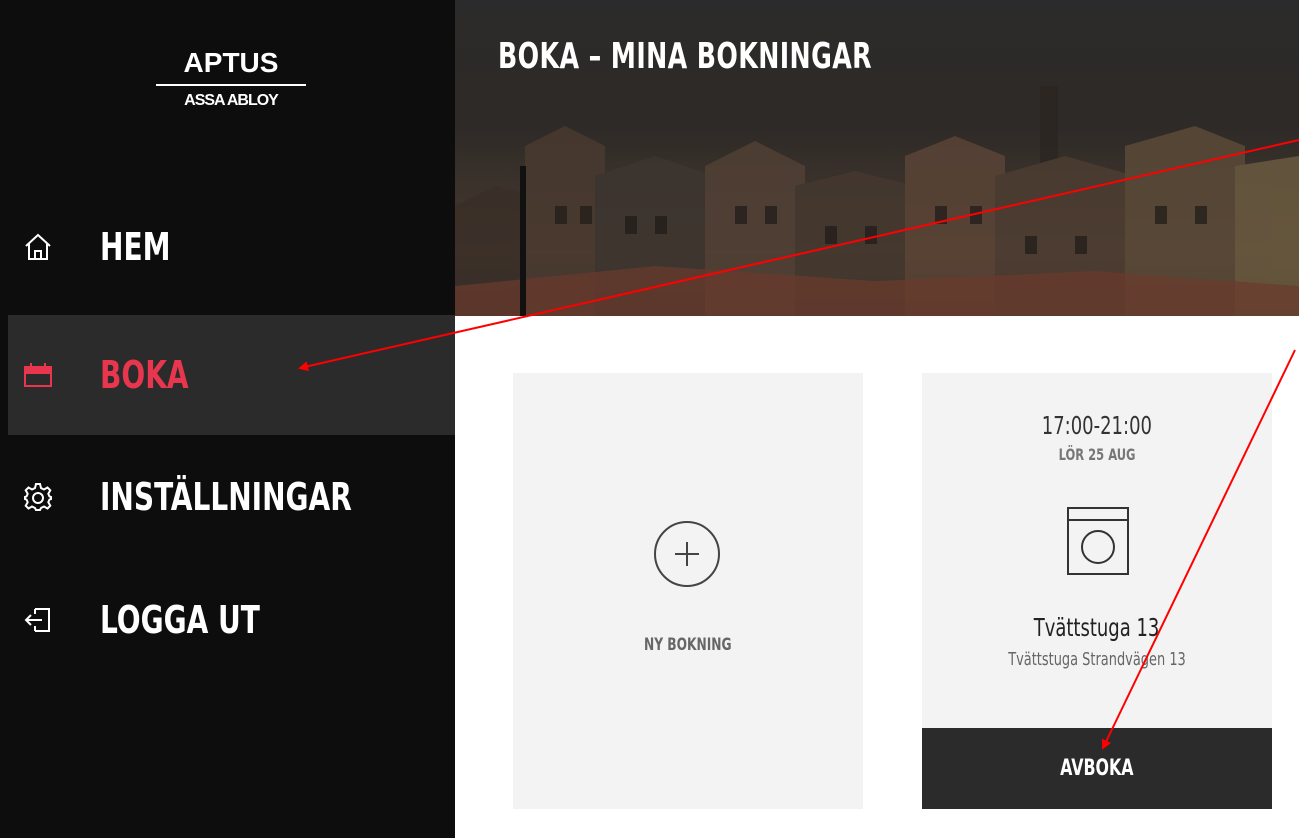 This screenshot has height=838, width=1299. Describe the element at coordinates (38, 497) in the screenshot. I see `gear-icon` at that location.